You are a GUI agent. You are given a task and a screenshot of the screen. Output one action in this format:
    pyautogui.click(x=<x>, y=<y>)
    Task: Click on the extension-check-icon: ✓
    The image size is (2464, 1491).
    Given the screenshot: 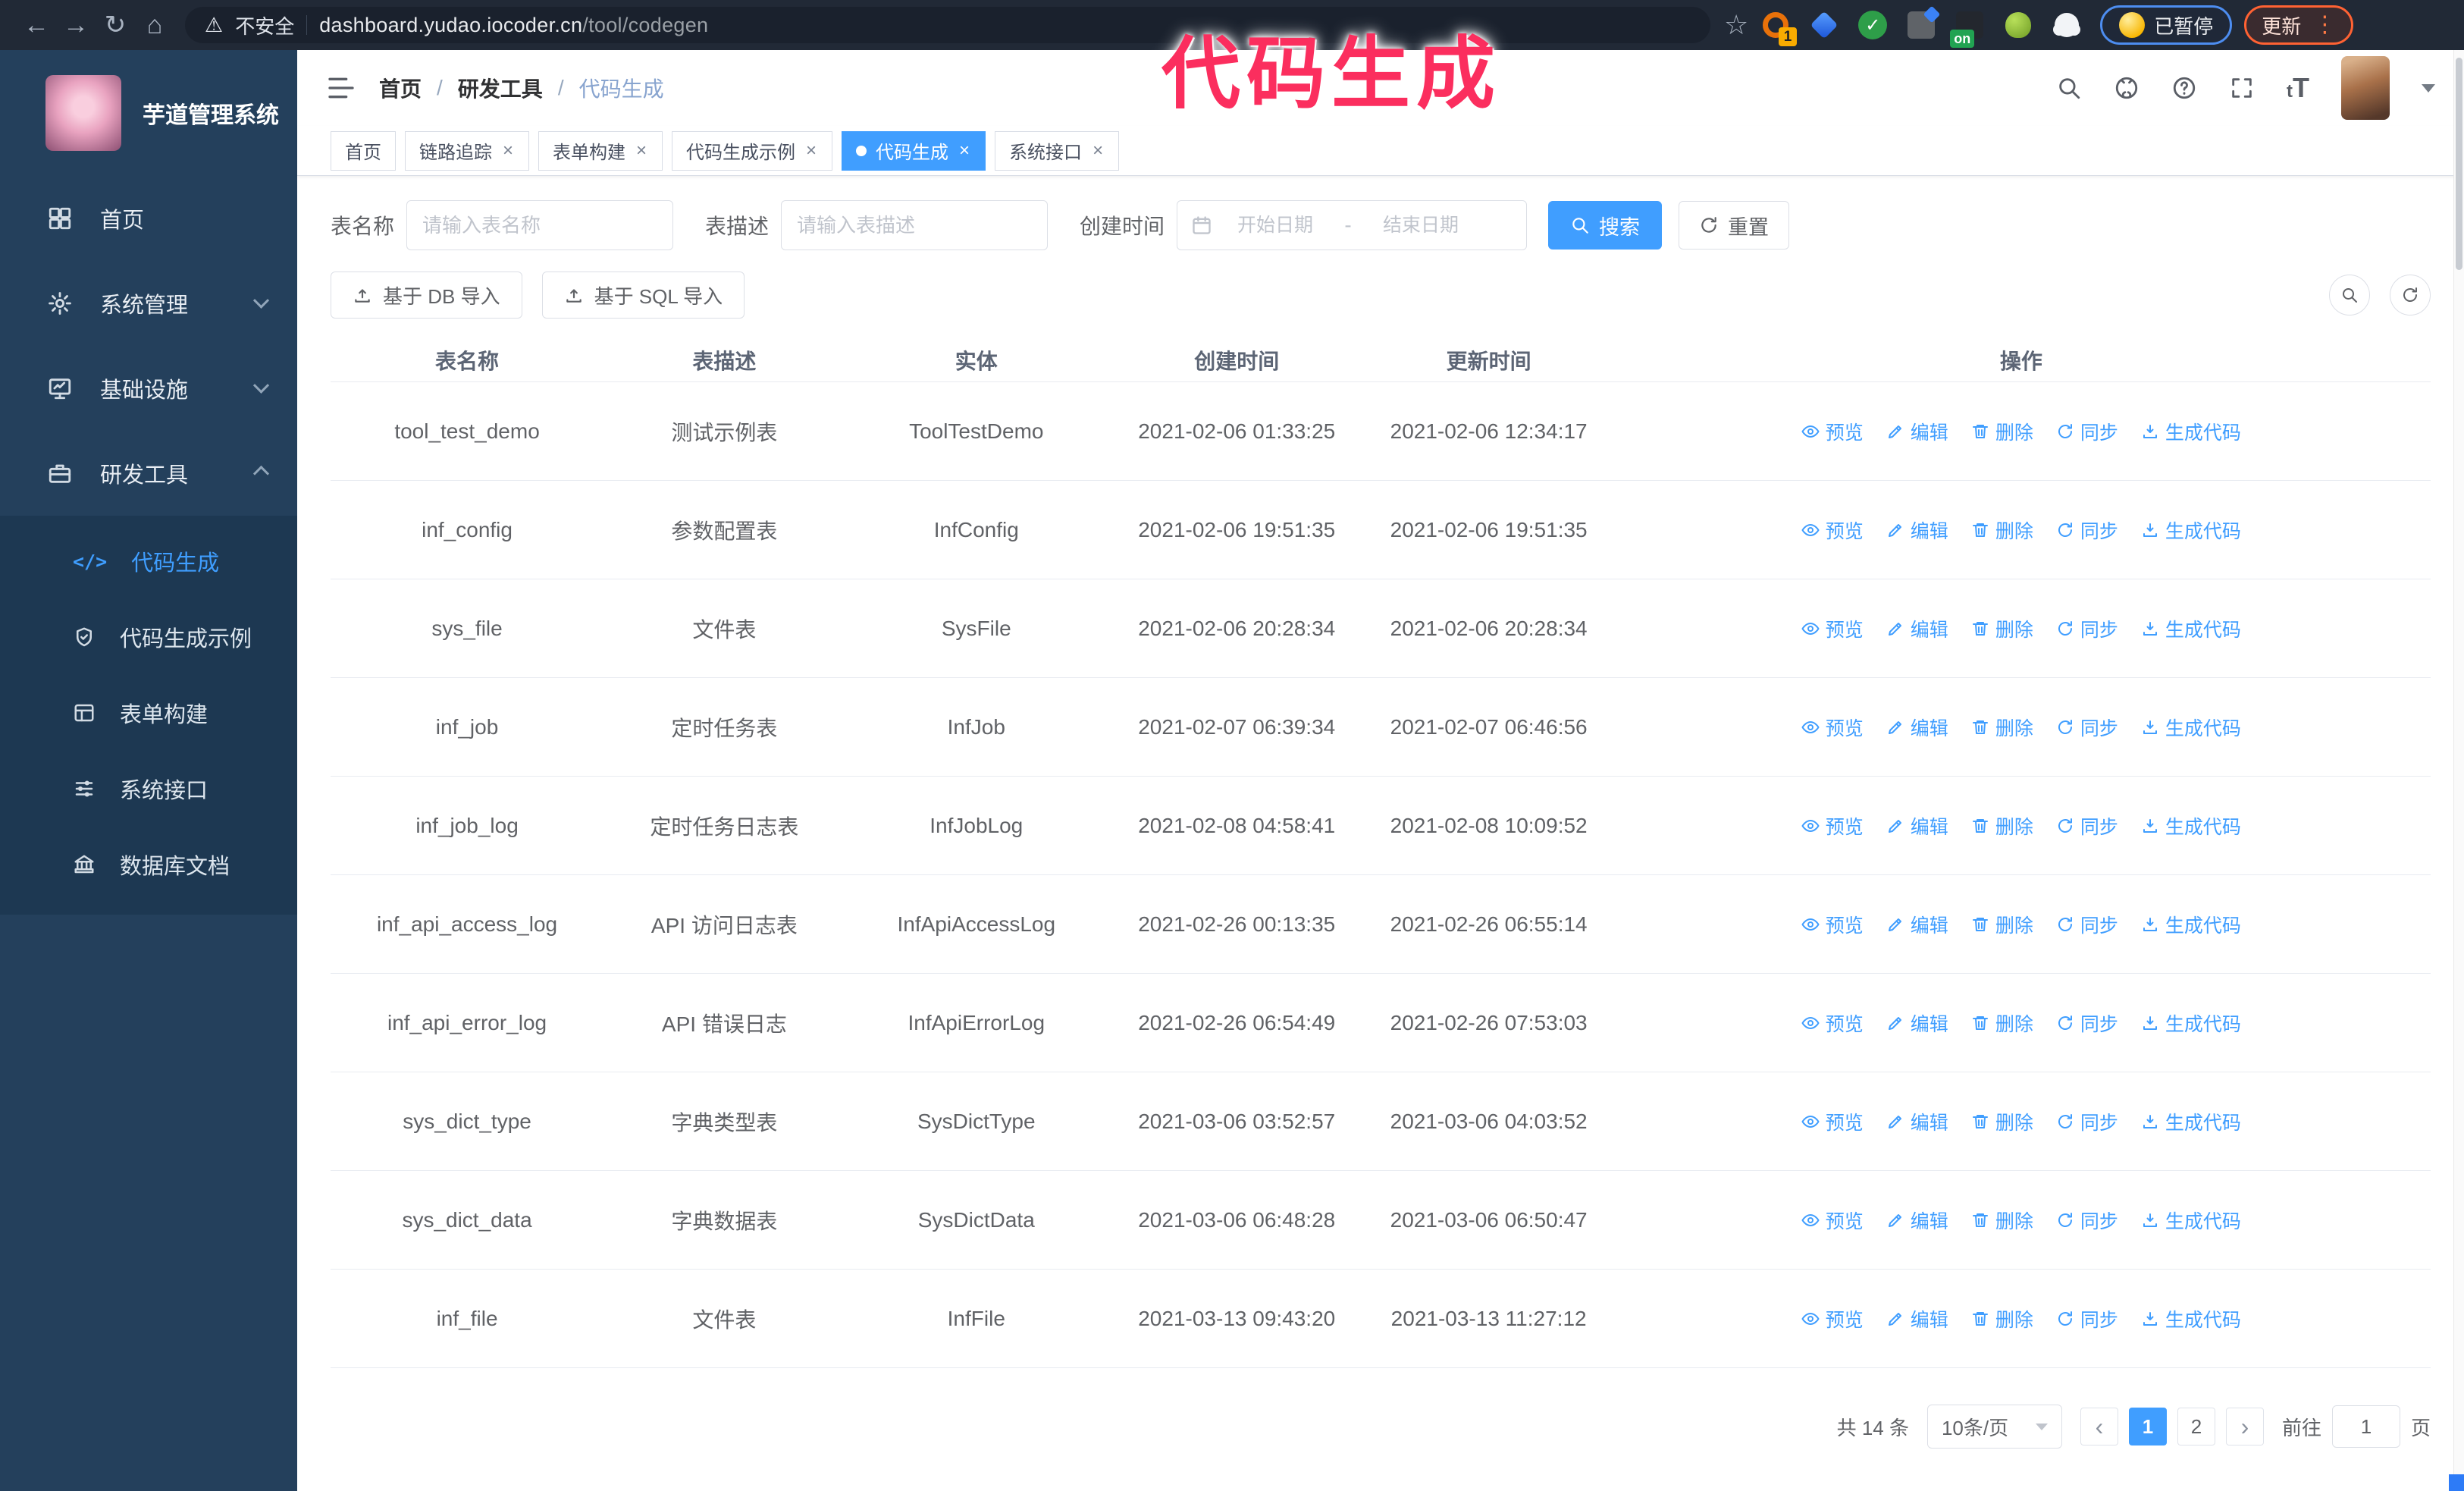 What is the action you would take?
    pyautogui.click(x=1873, y=25)
    